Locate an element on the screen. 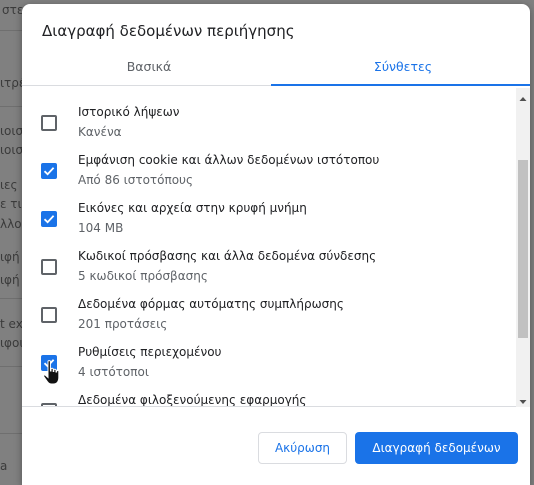  tab-basic: Βασικά is located at coordinates (149, 67).